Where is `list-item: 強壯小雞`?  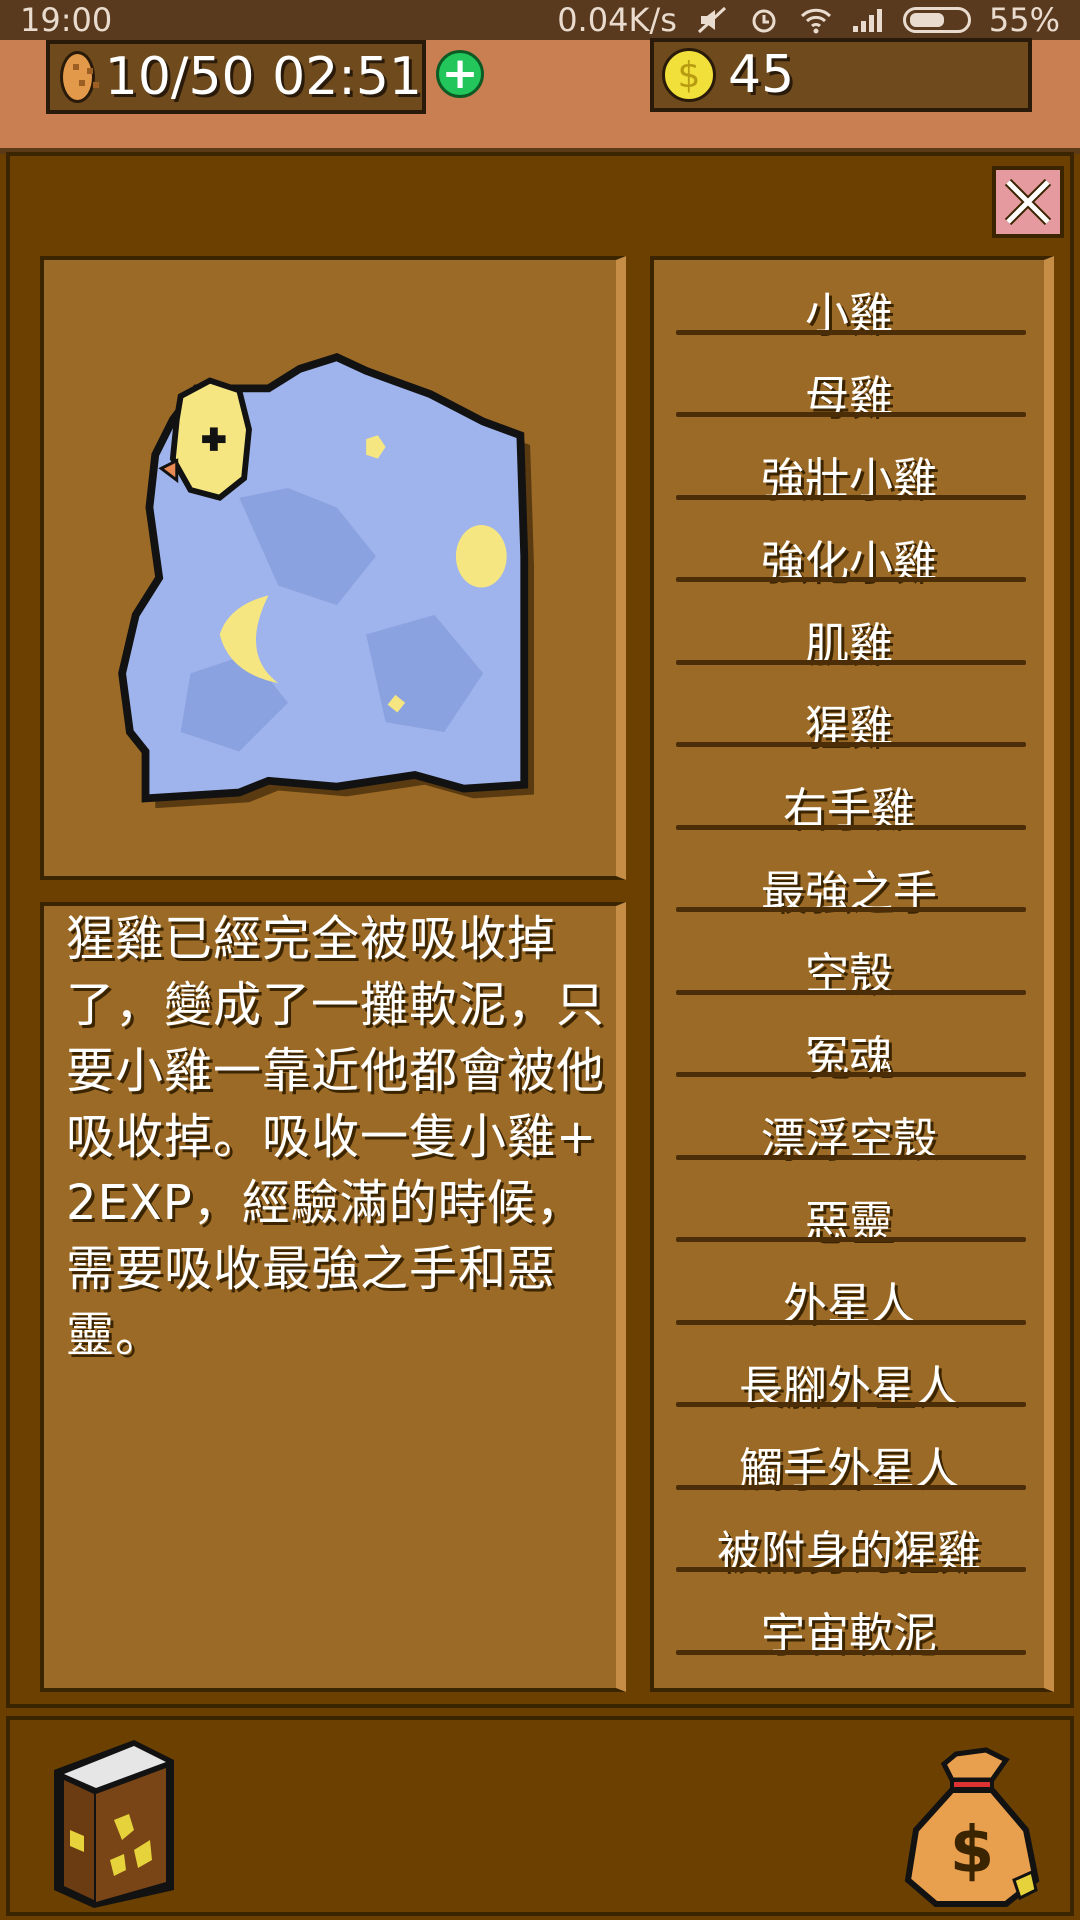 list-item: 強壯小雞 is located at coordinates (849, 466).